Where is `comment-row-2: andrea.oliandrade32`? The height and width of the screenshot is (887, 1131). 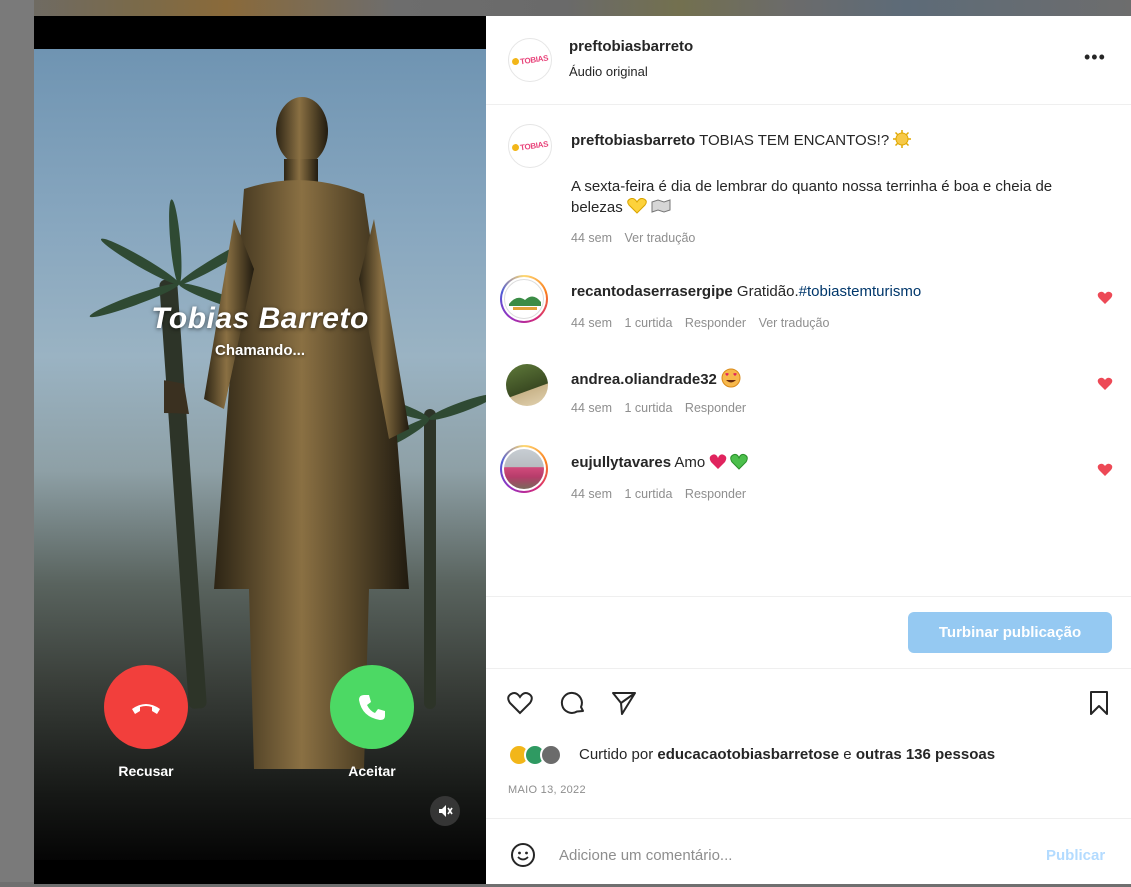
comment-row-2: andrea.oliandrade32 is located at coordinates (831, 378).